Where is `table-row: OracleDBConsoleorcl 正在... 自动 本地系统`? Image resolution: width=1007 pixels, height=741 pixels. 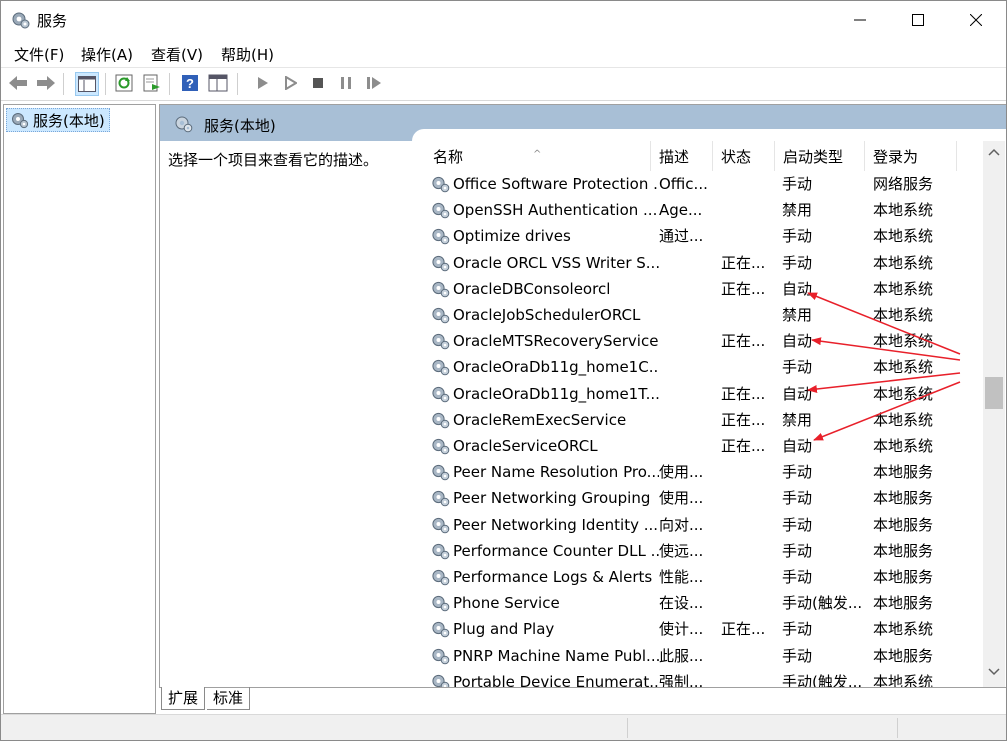
table-row: OracleDBConsoleorcl 正在... 自动 本地系统 is located at coordinates (703, 289).